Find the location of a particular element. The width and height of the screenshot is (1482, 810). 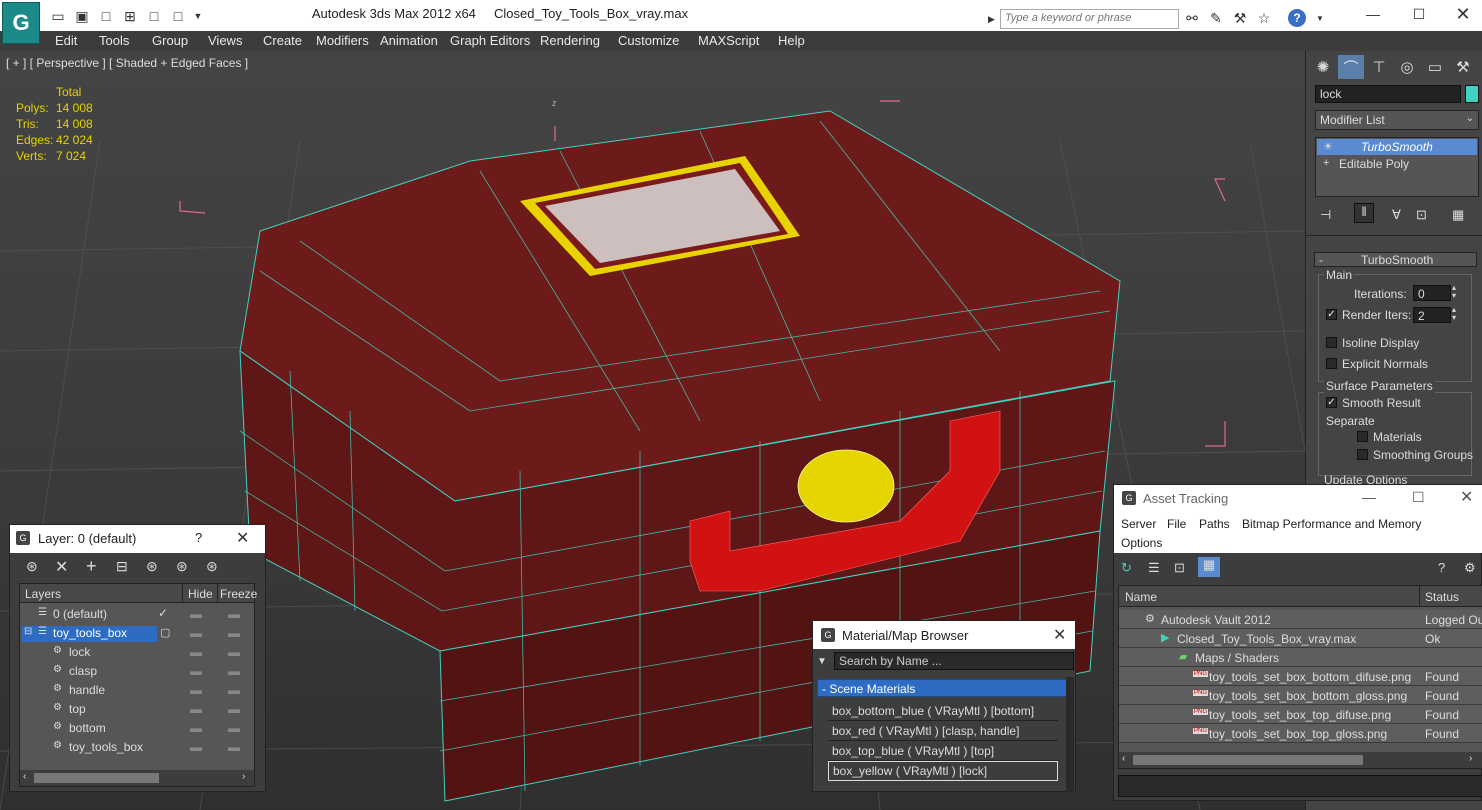

create-tab-icon: ✺ is located at coordinates (1323, 67).